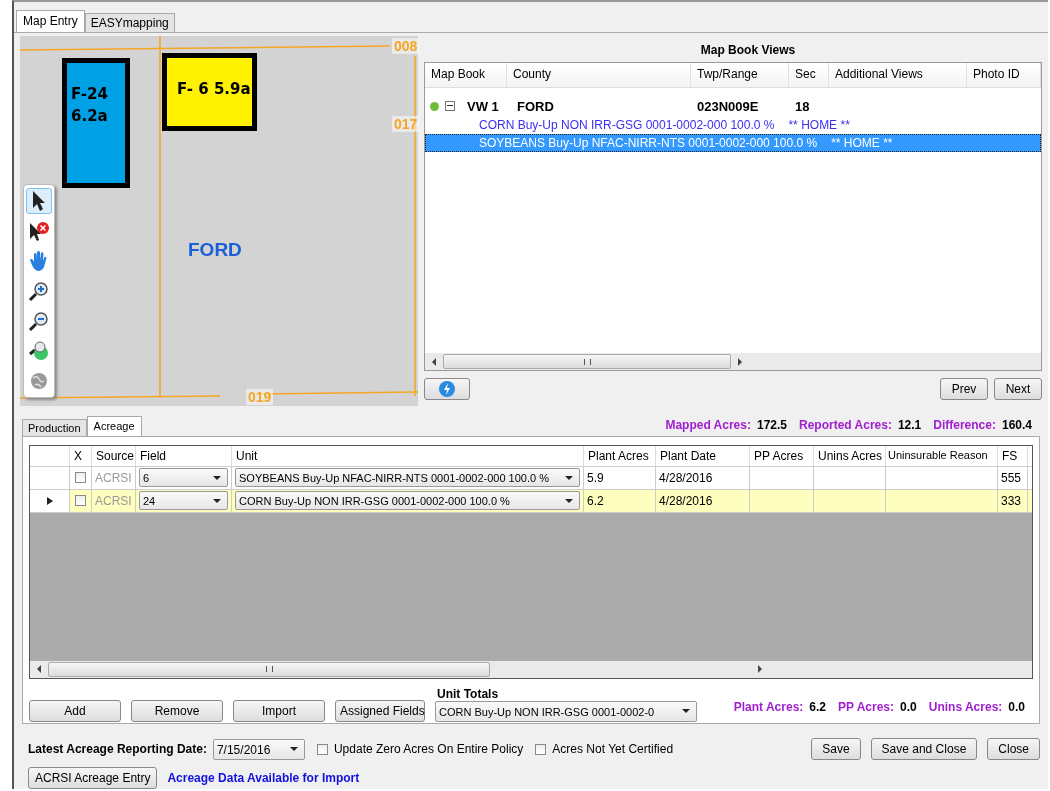 The image size is (1050, 791). Describe the element at coordinates (688, 455) in the screenshot. I see `column-header: Plant Date` at that location.